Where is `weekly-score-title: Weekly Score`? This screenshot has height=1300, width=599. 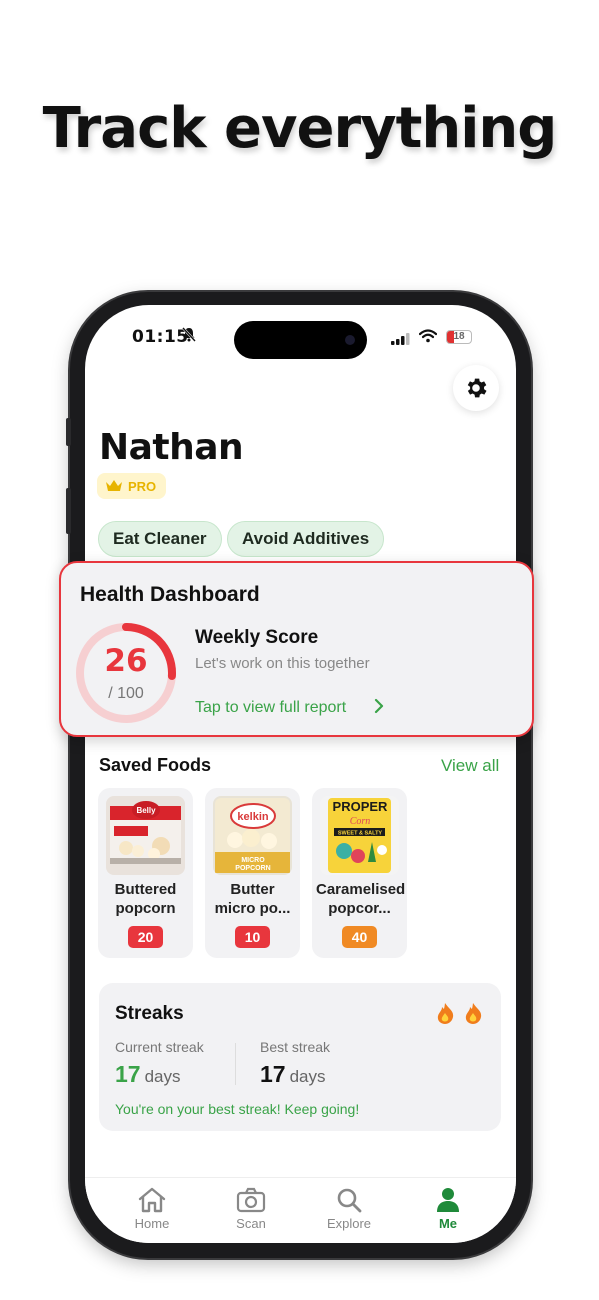 weekly-score-title: Weekly Score is located at coordinates (257, 637).